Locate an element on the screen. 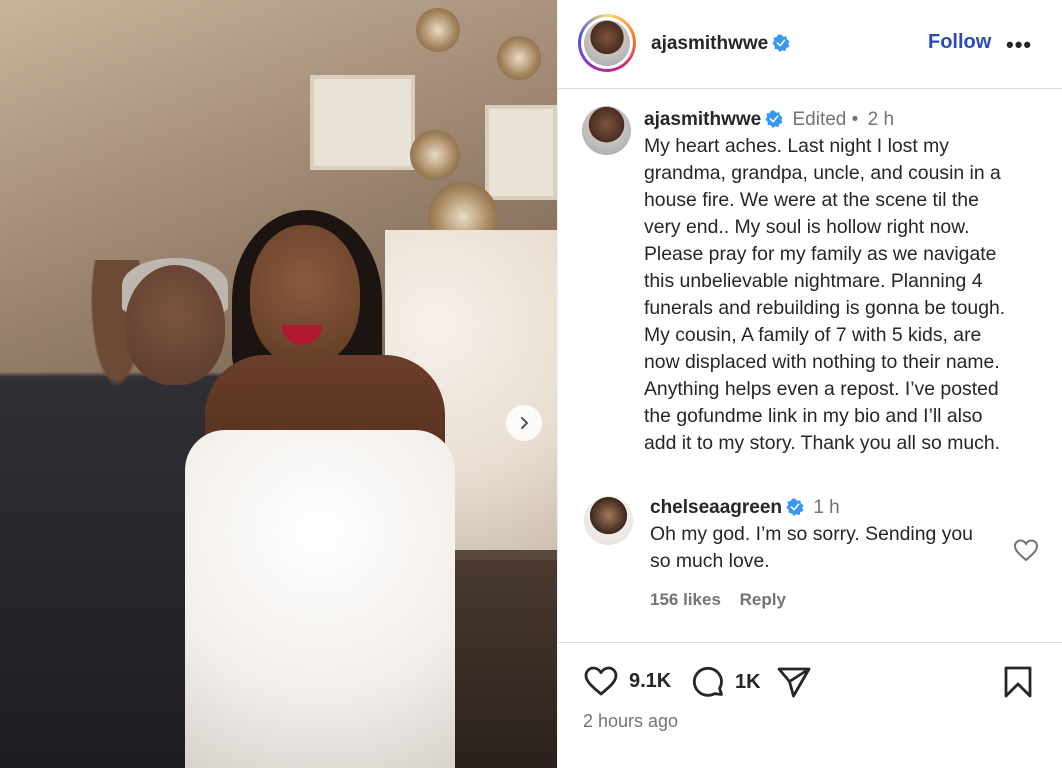 This screenshot has width=1062, height=768. author-avatar-story-ring is located at coordinates (607, 43).